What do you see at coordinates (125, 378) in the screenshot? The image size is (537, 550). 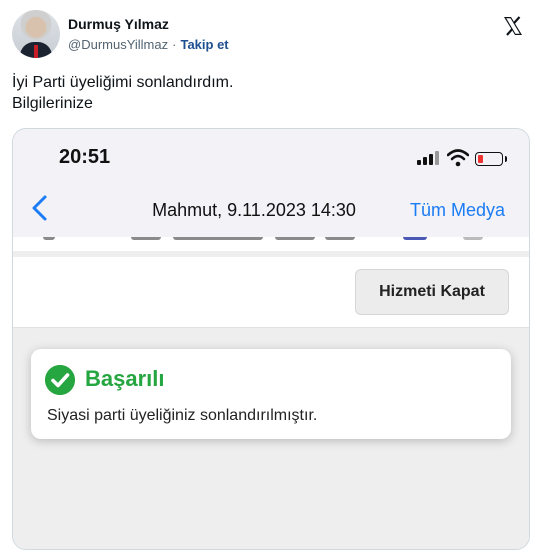 I see `alert-title: Başarılı` at bounding box center [125, 378].